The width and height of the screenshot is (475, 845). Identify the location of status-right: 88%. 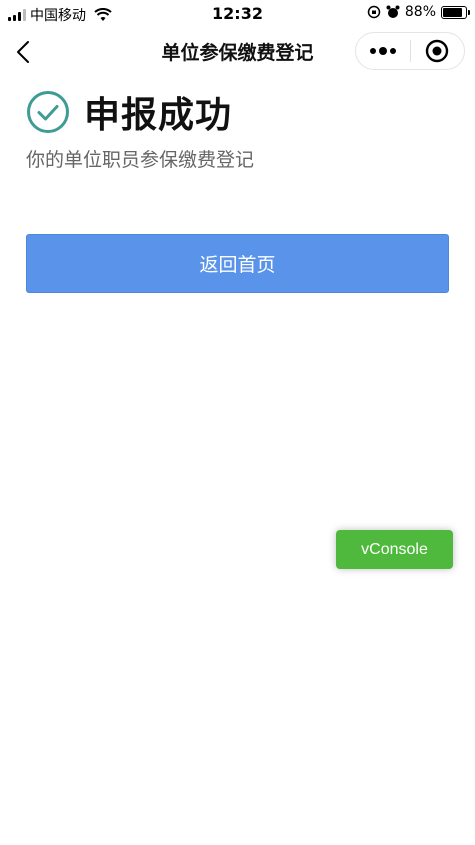
(418, 12).